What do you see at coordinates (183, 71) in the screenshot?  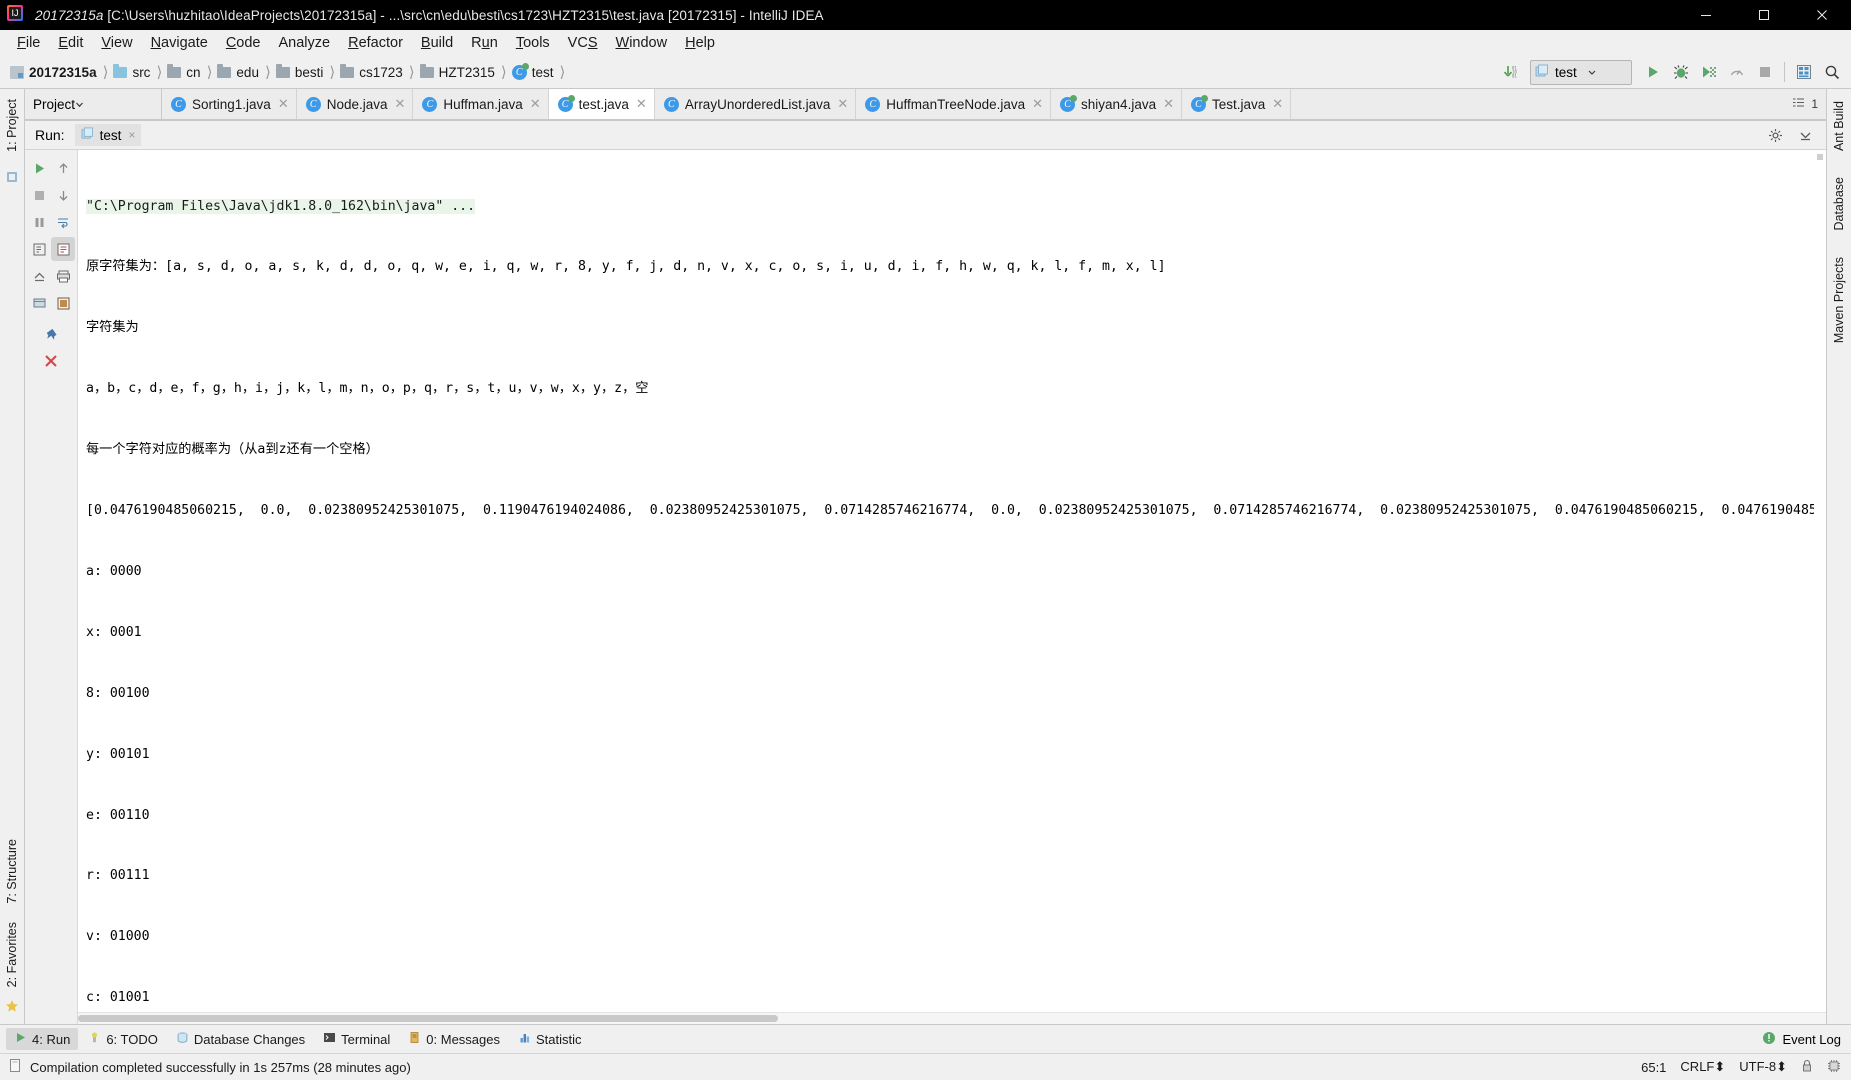 I see `breadcrumb-item-cn: cn` at bounding box center [183, 71].